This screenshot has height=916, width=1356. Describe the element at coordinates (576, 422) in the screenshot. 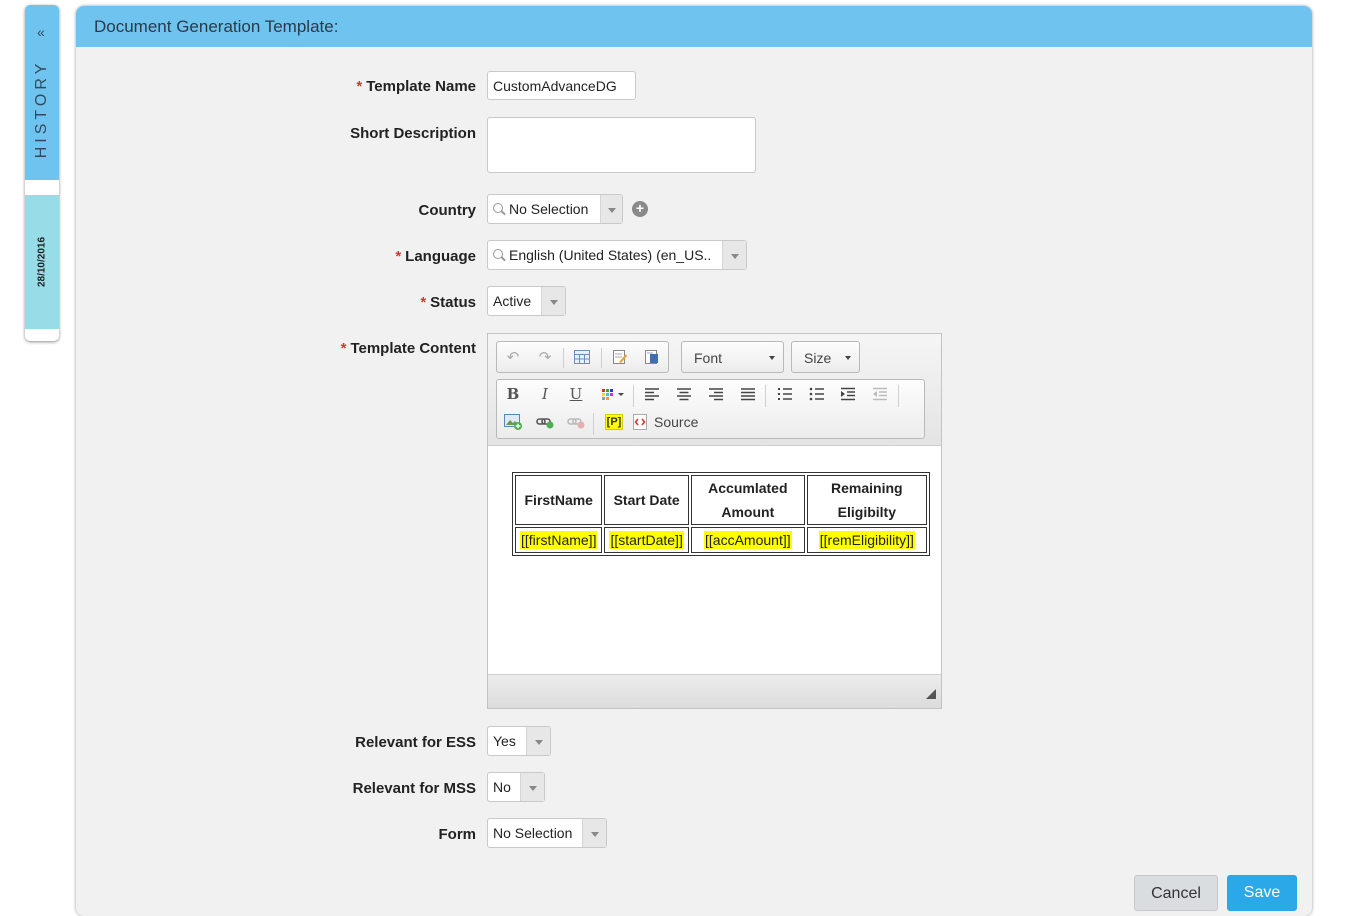

I see `unlink-icon` at that location.